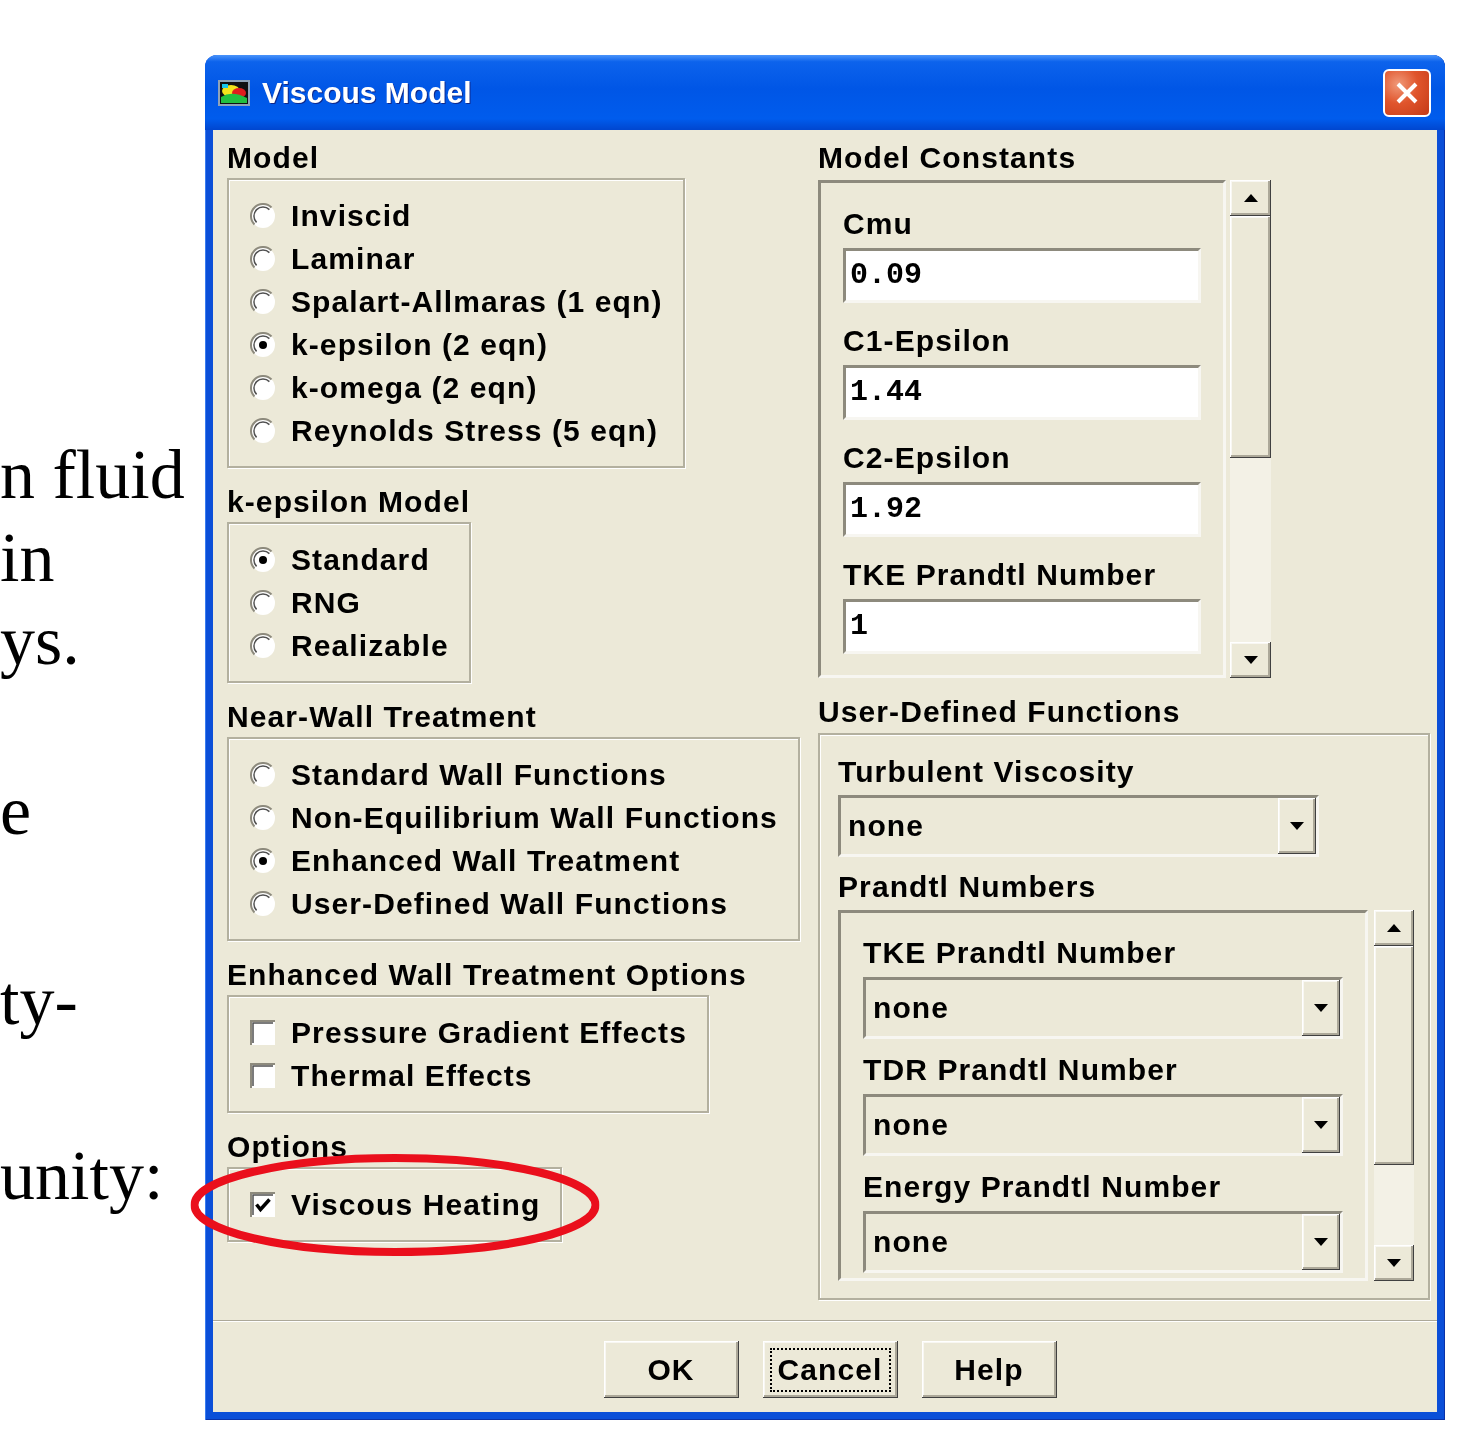 The width and height of the screenshot is (1464, 1431). Describe the element at coordinates (333, 258) in the screenshot. I see `radio-option: Laminar` at that location.